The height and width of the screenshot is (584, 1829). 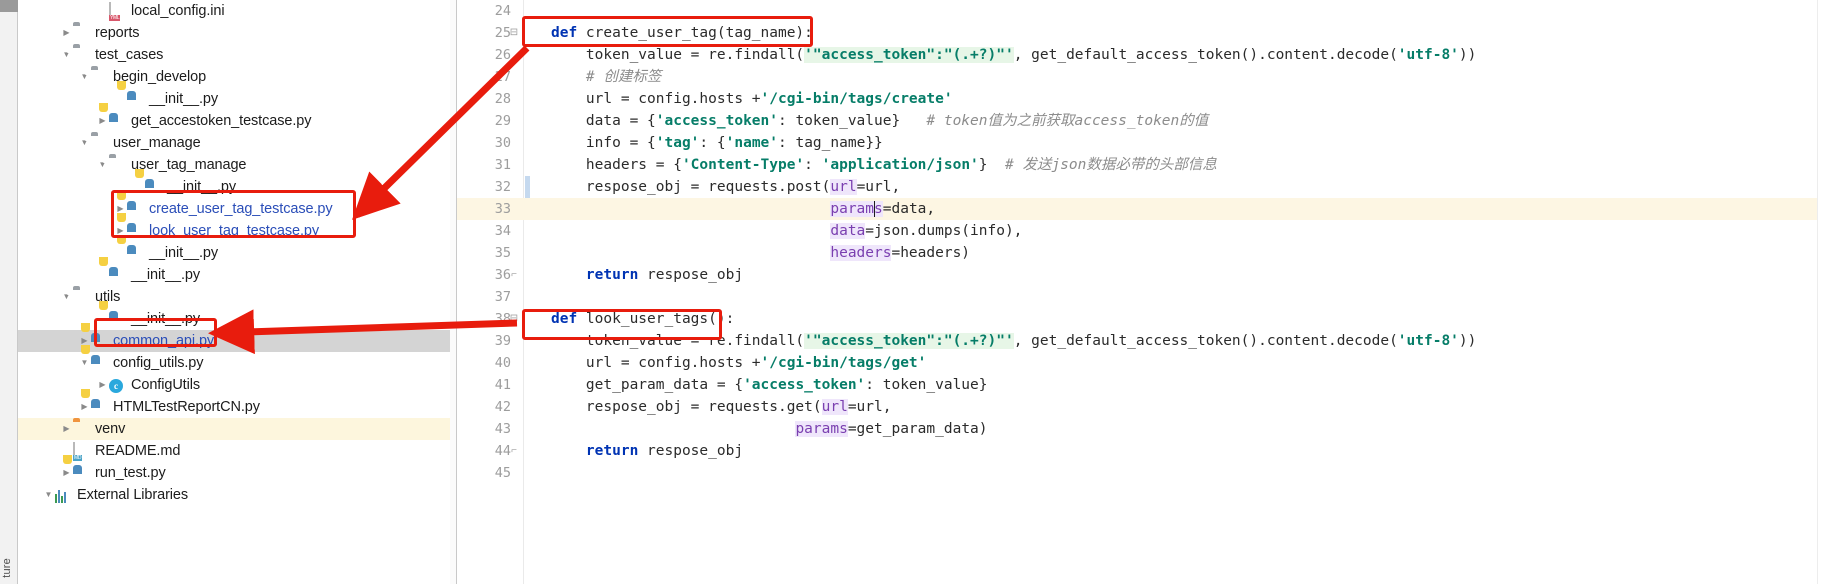 What do you see at coordinates (502, 363) in the screenshot?
I see `line-number: 40` at bounding box center [502, 363].